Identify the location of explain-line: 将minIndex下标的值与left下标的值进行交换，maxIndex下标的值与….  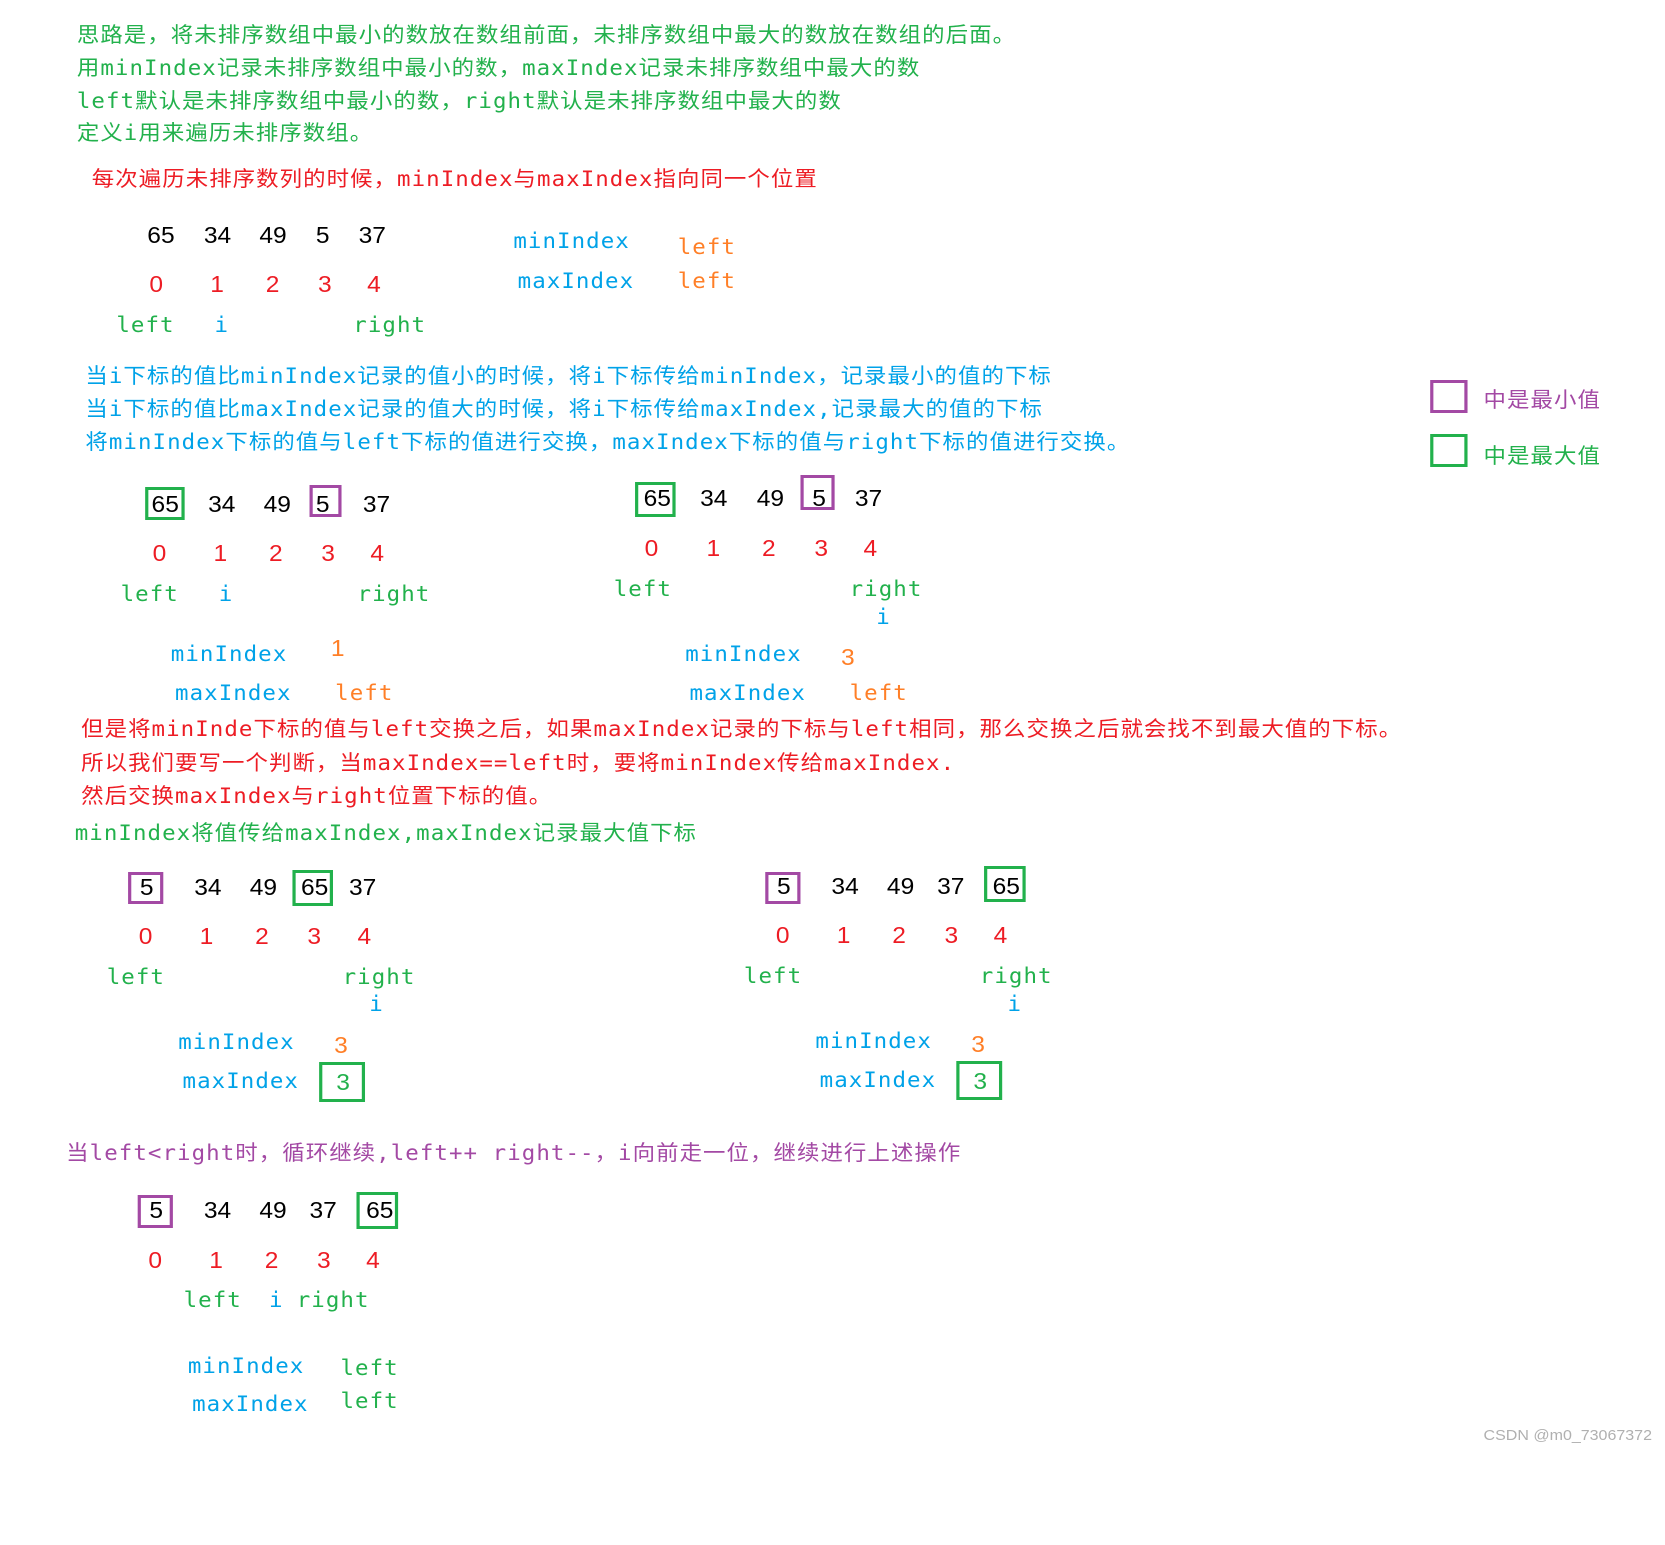
(608, 442).